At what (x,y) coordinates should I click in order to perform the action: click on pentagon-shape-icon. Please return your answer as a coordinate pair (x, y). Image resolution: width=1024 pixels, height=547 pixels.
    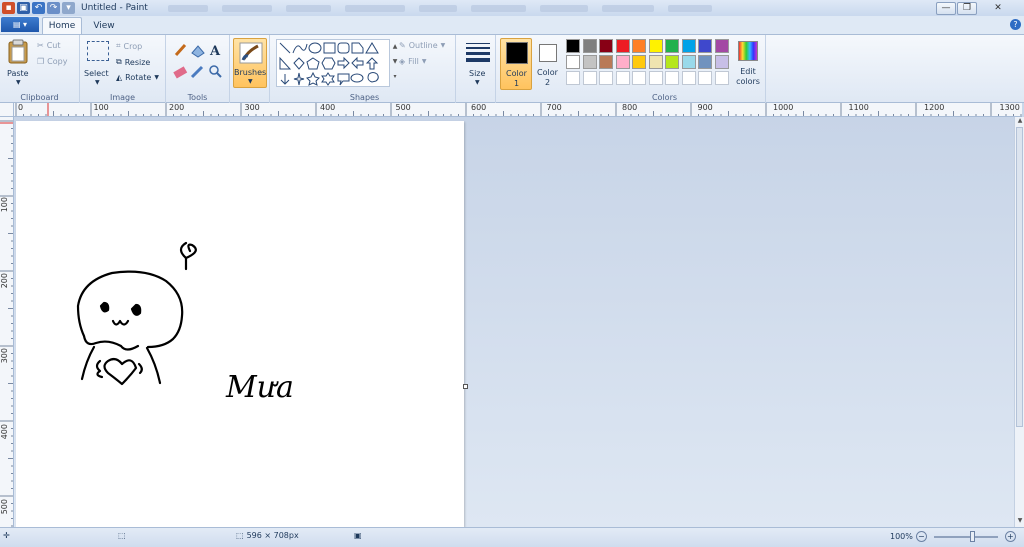
    Looking at the image, I should click on (313, 63).